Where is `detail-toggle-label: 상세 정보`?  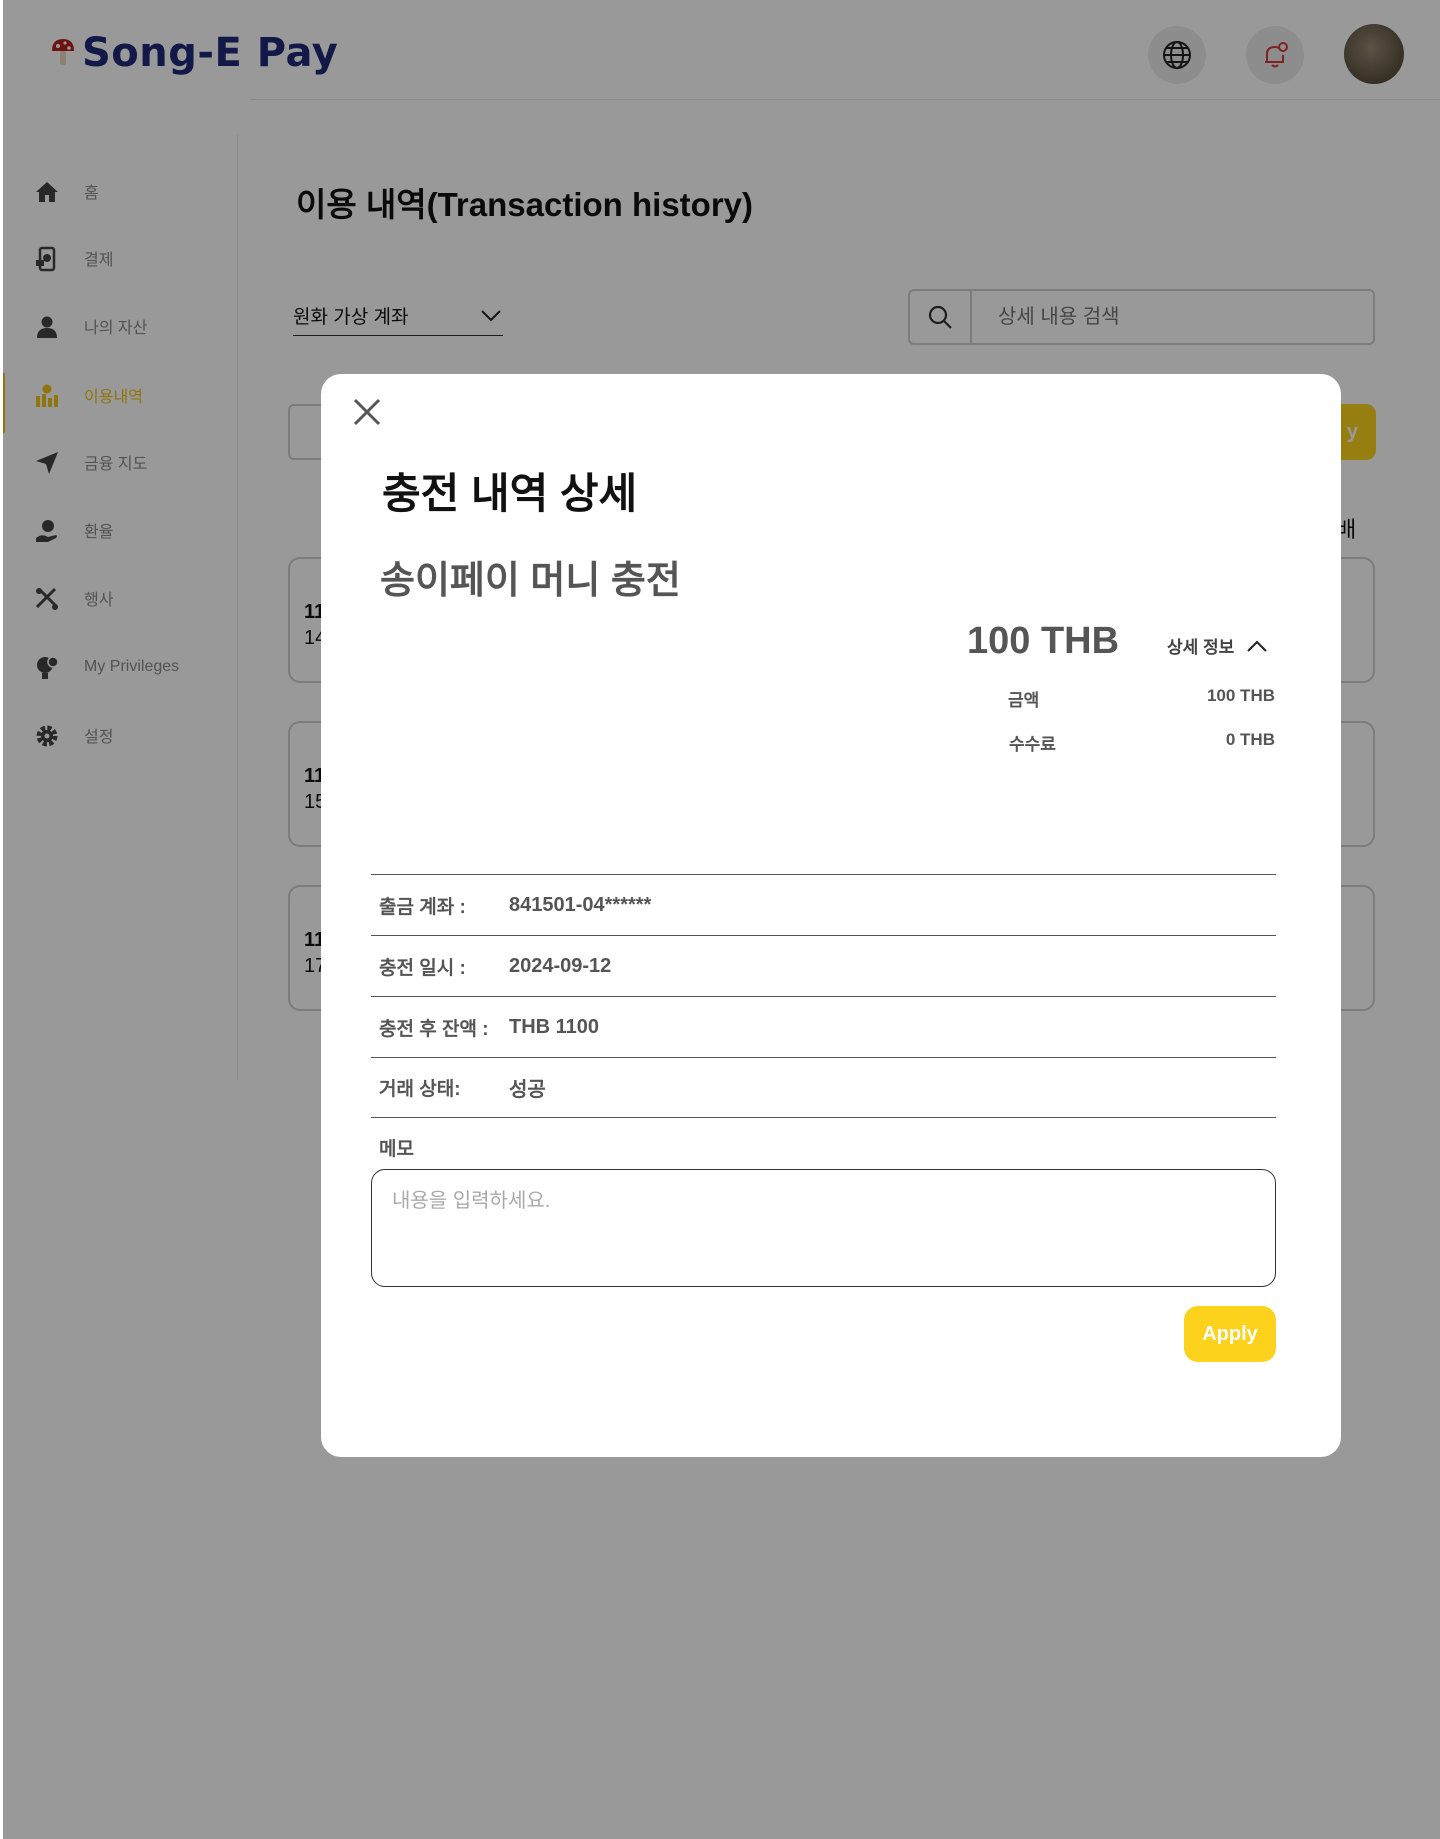
detail-toggle-label: 상세 정보 is located at coordinates (1201, 647).